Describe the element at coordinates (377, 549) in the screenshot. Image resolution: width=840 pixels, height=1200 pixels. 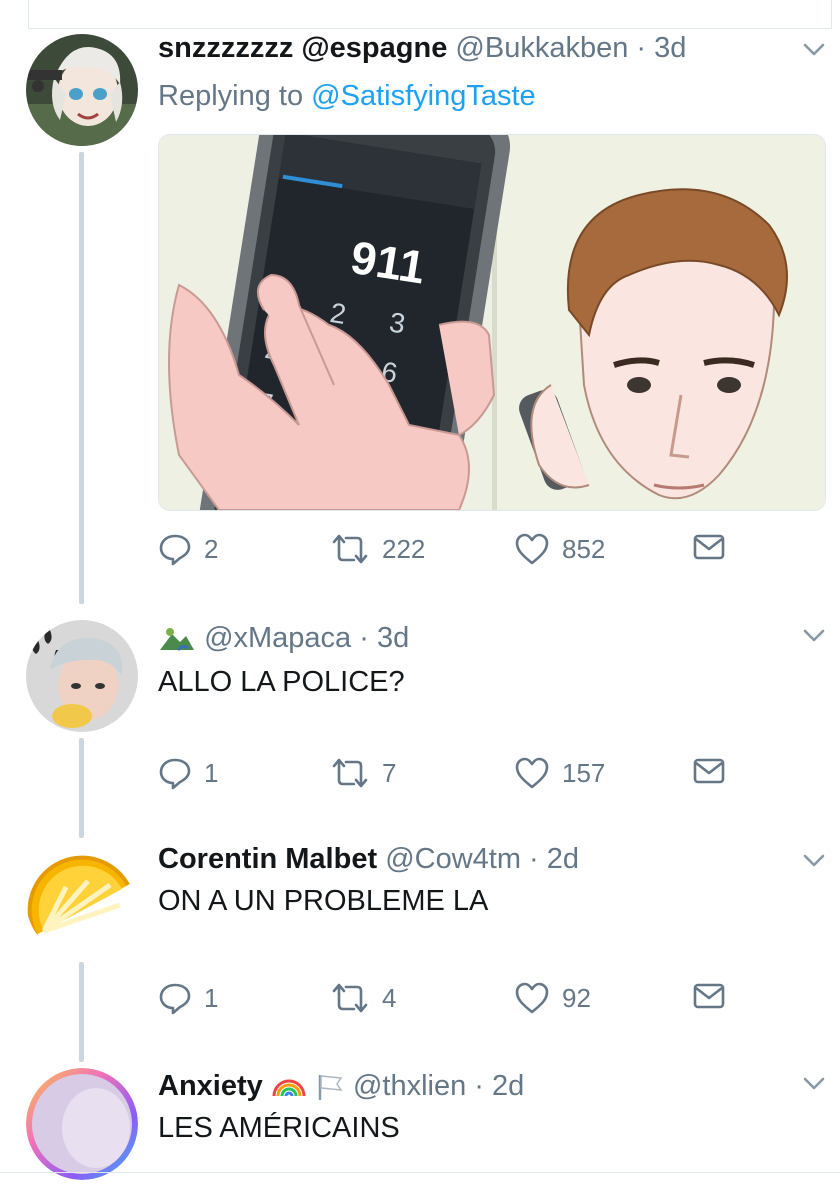
I see `retweet-button: 222` at that location.